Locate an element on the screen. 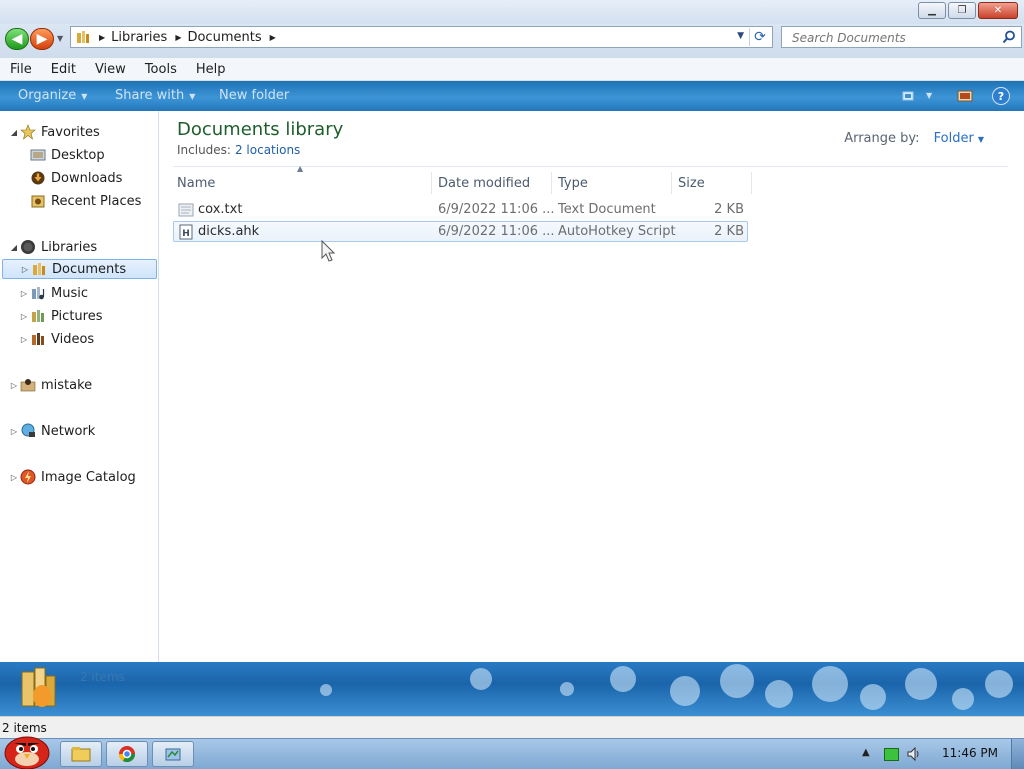 Image resolution: width=1024 pixels, height=769 pixels. breadcrumb-documents: Documents is located at coordinates (224, 37).